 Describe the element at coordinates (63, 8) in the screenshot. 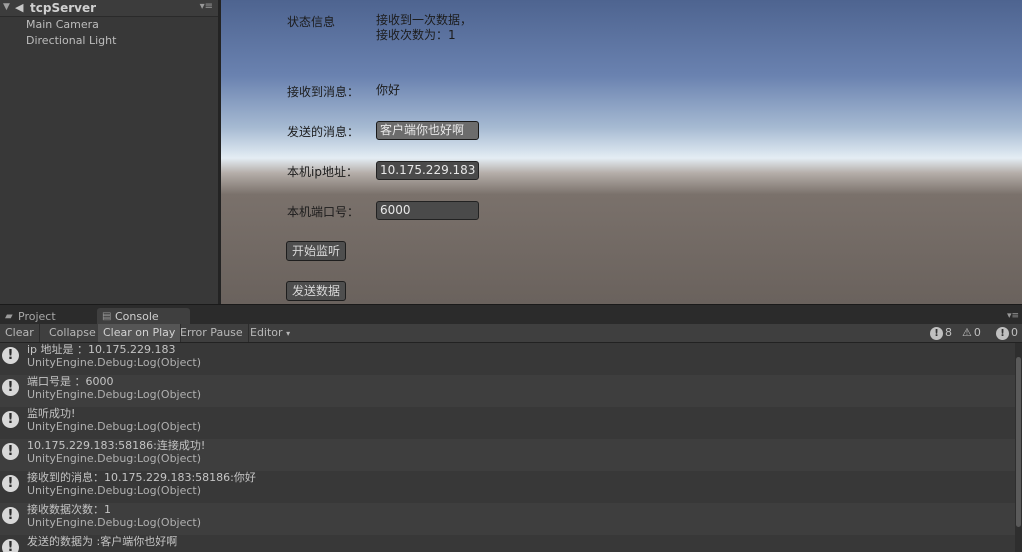

I see `scene-name: tcpServer` at that location.